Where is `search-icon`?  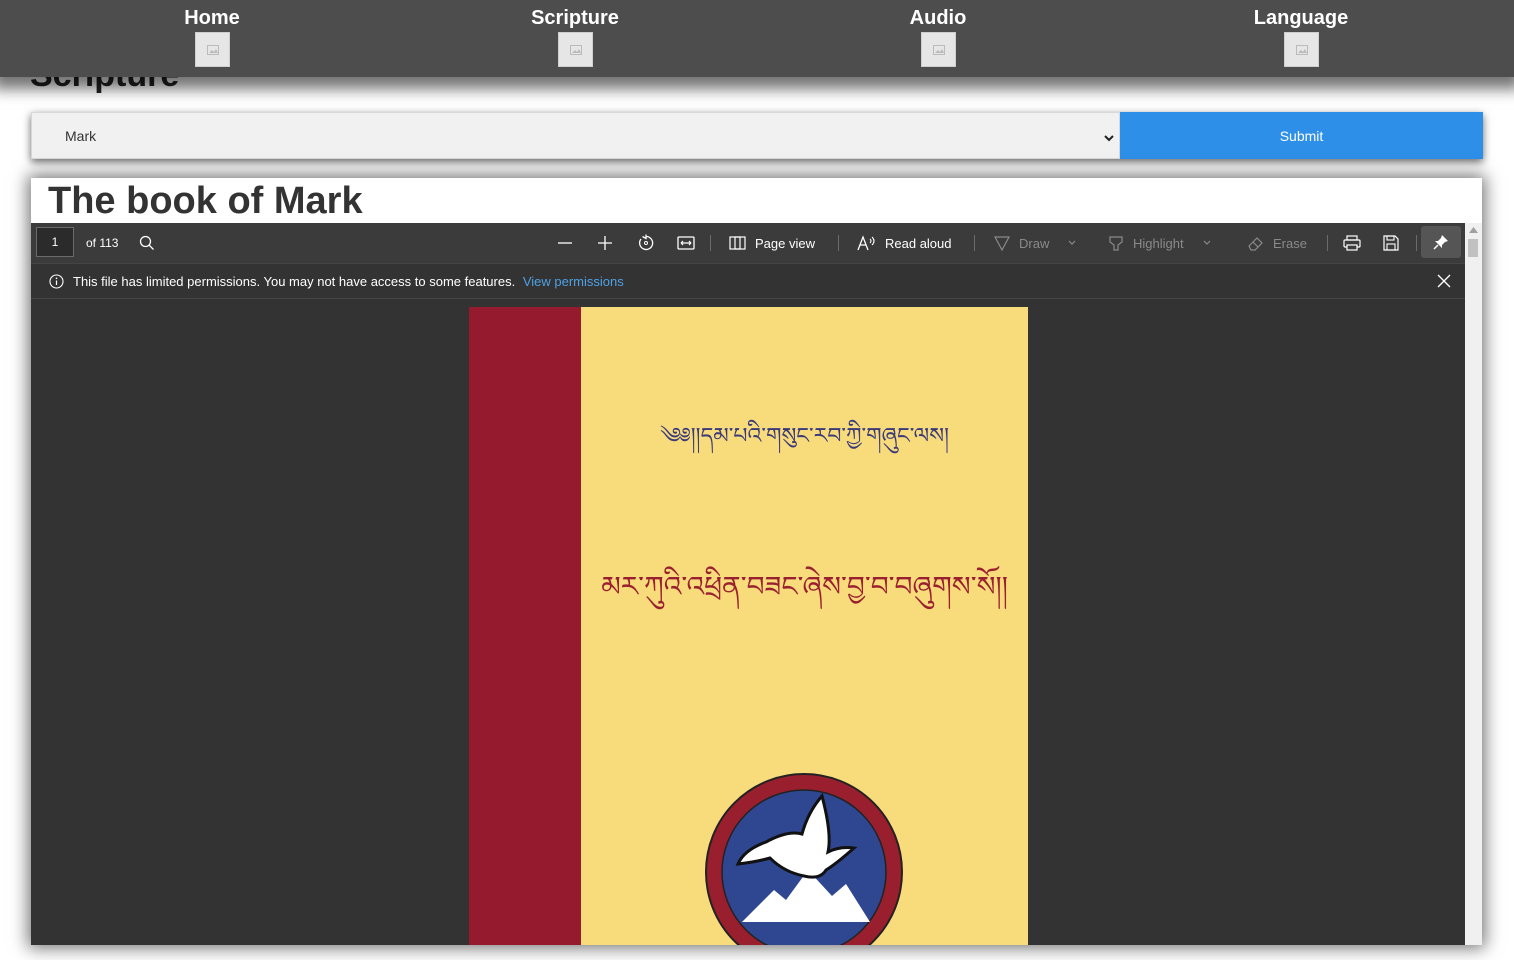 search-icon is located at coordinates (147, 243).